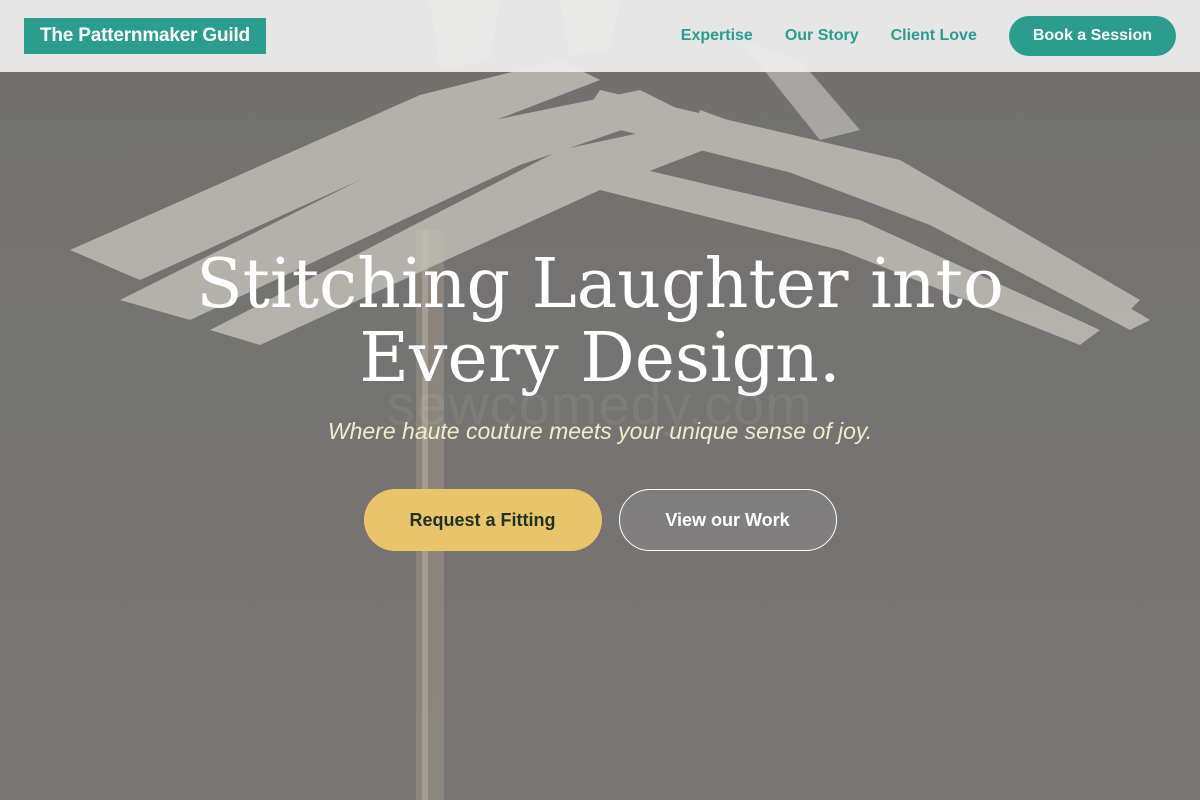  What do you see at coordinates (934, 36) in the screenshot?
I see `nav-link-client-love: Client Love` at bounding box center [934, 36].